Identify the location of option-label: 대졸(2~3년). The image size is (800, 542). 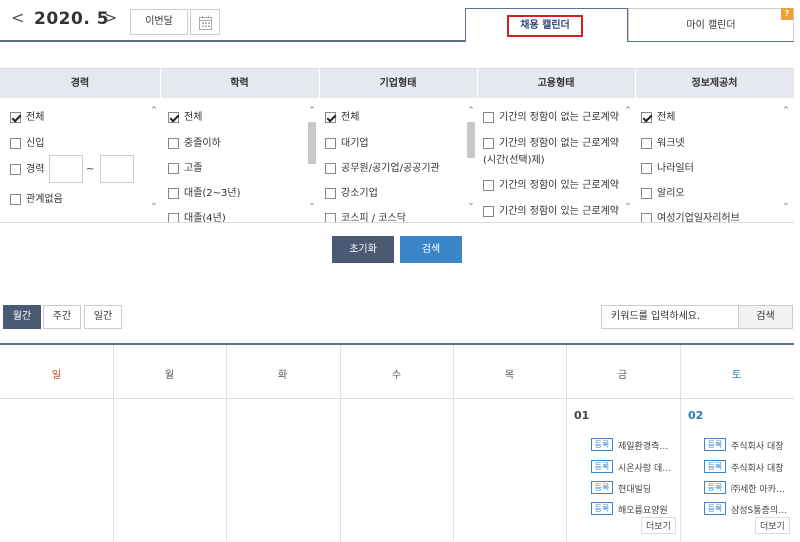
(212, 193).